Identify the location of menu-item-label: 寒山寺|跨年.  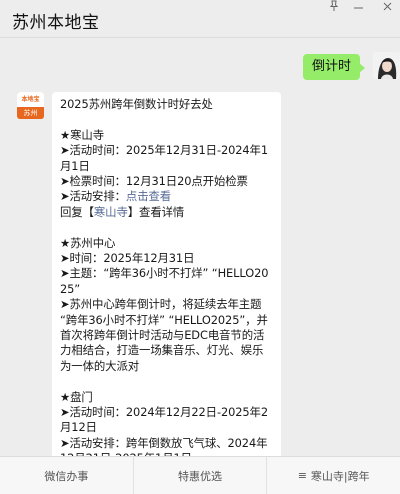
(340, 476).